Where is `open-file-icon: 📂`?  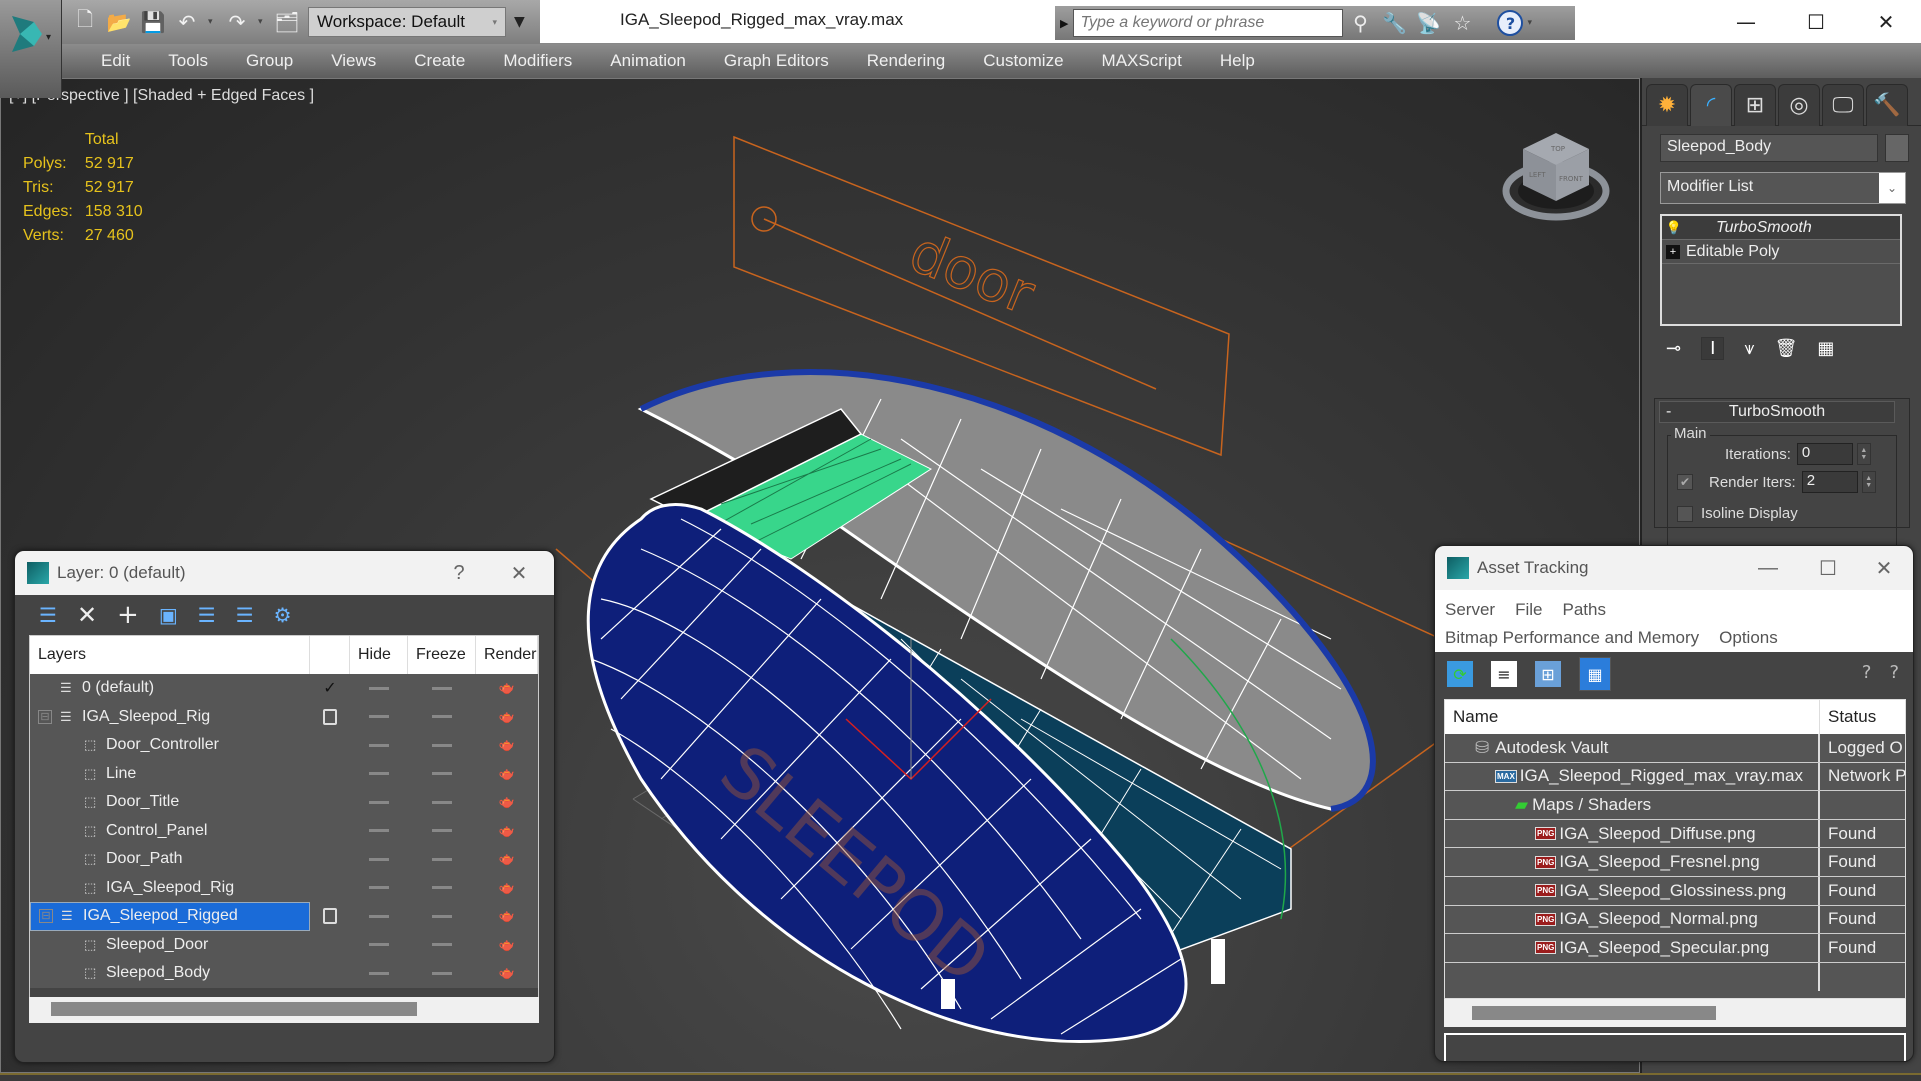
open-file-icon: 📂 is located at coordinates (119, 22).